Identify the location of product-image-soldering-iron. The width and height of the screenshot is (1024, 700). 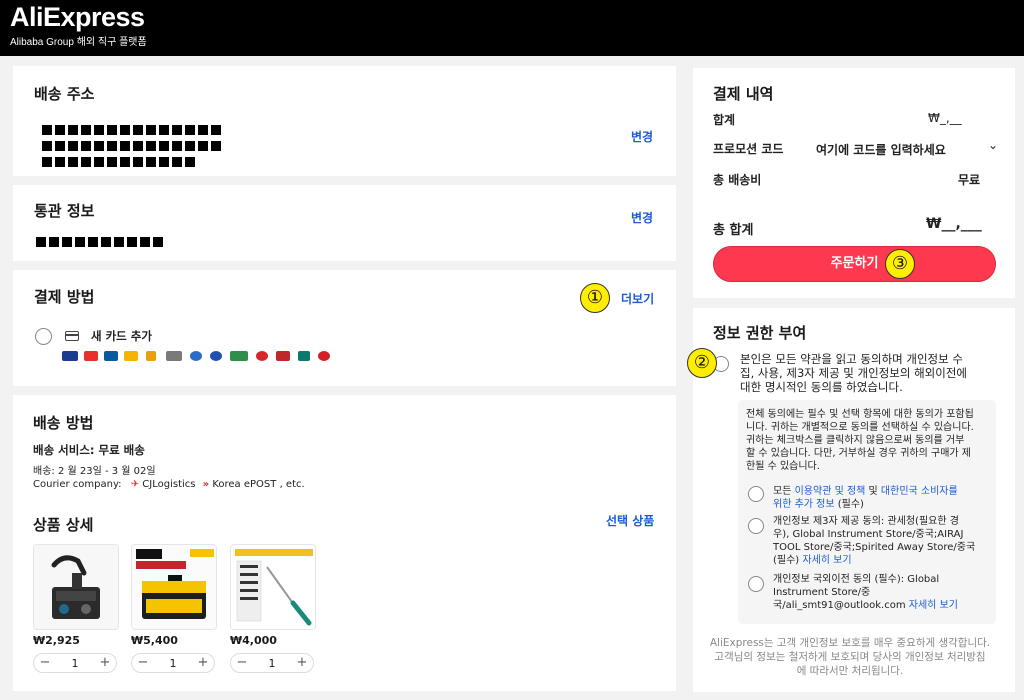
(273, 587).